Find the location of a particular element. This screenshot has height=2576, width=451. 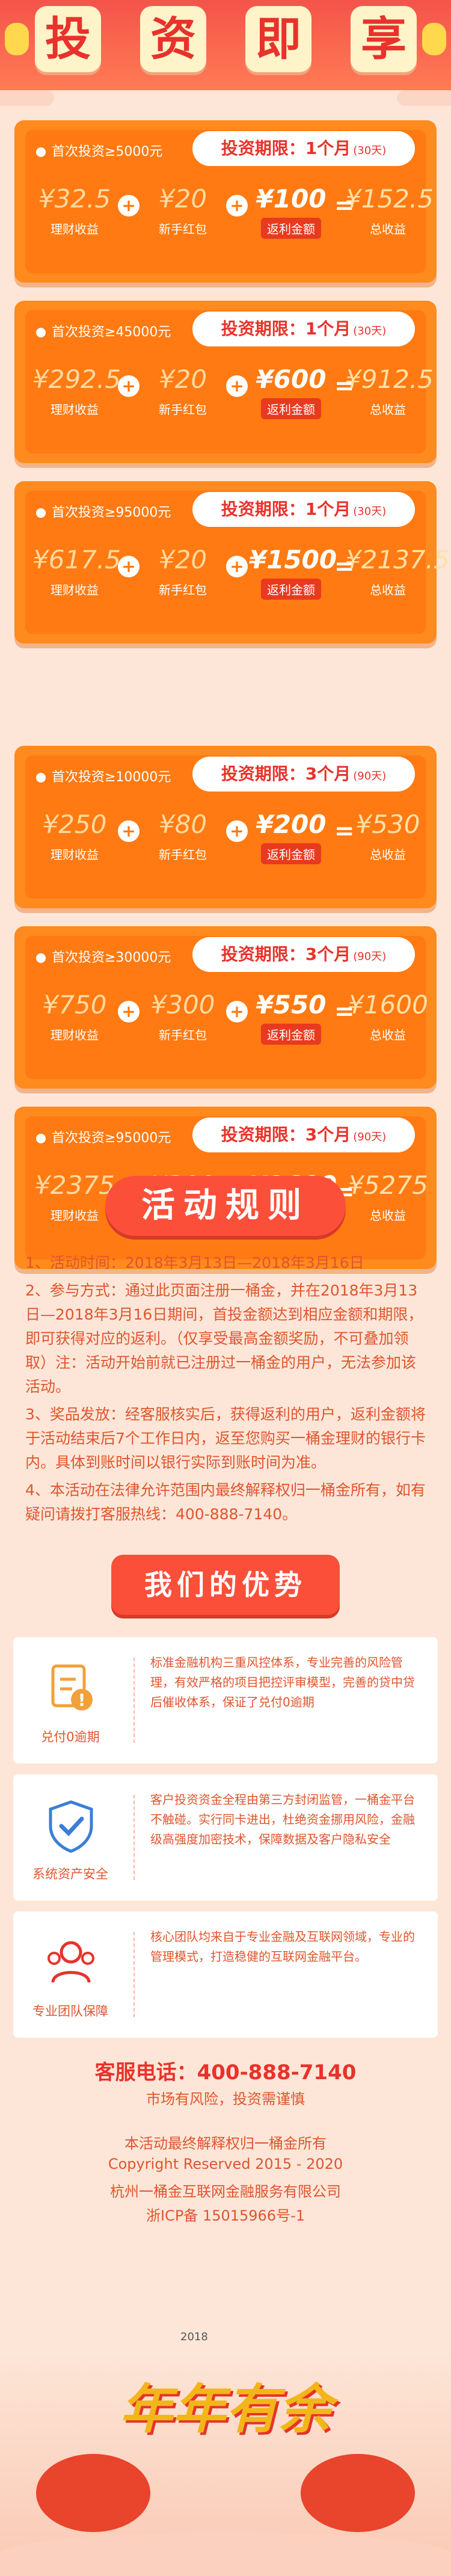

total-item: ¥1600 总收益 is located at coordinates (388, 1015).